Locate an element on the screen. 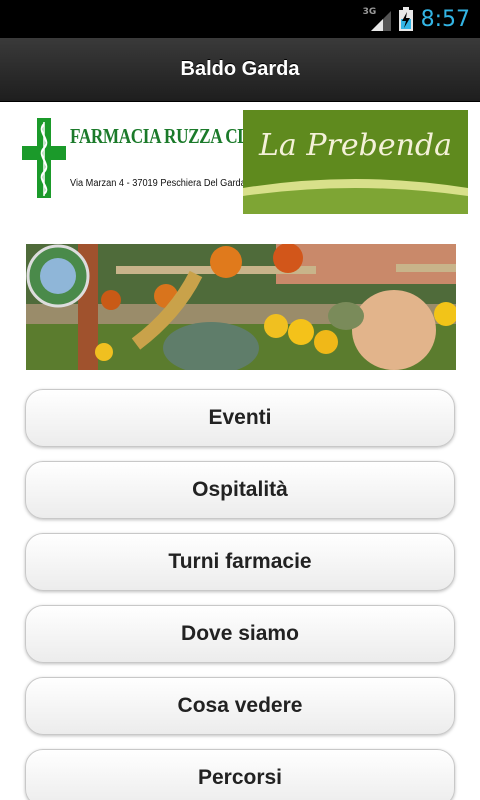 The height and width of the screenshot is (800, 480). menu-button-eventi: Eventi is located at coordinates (240, 418).